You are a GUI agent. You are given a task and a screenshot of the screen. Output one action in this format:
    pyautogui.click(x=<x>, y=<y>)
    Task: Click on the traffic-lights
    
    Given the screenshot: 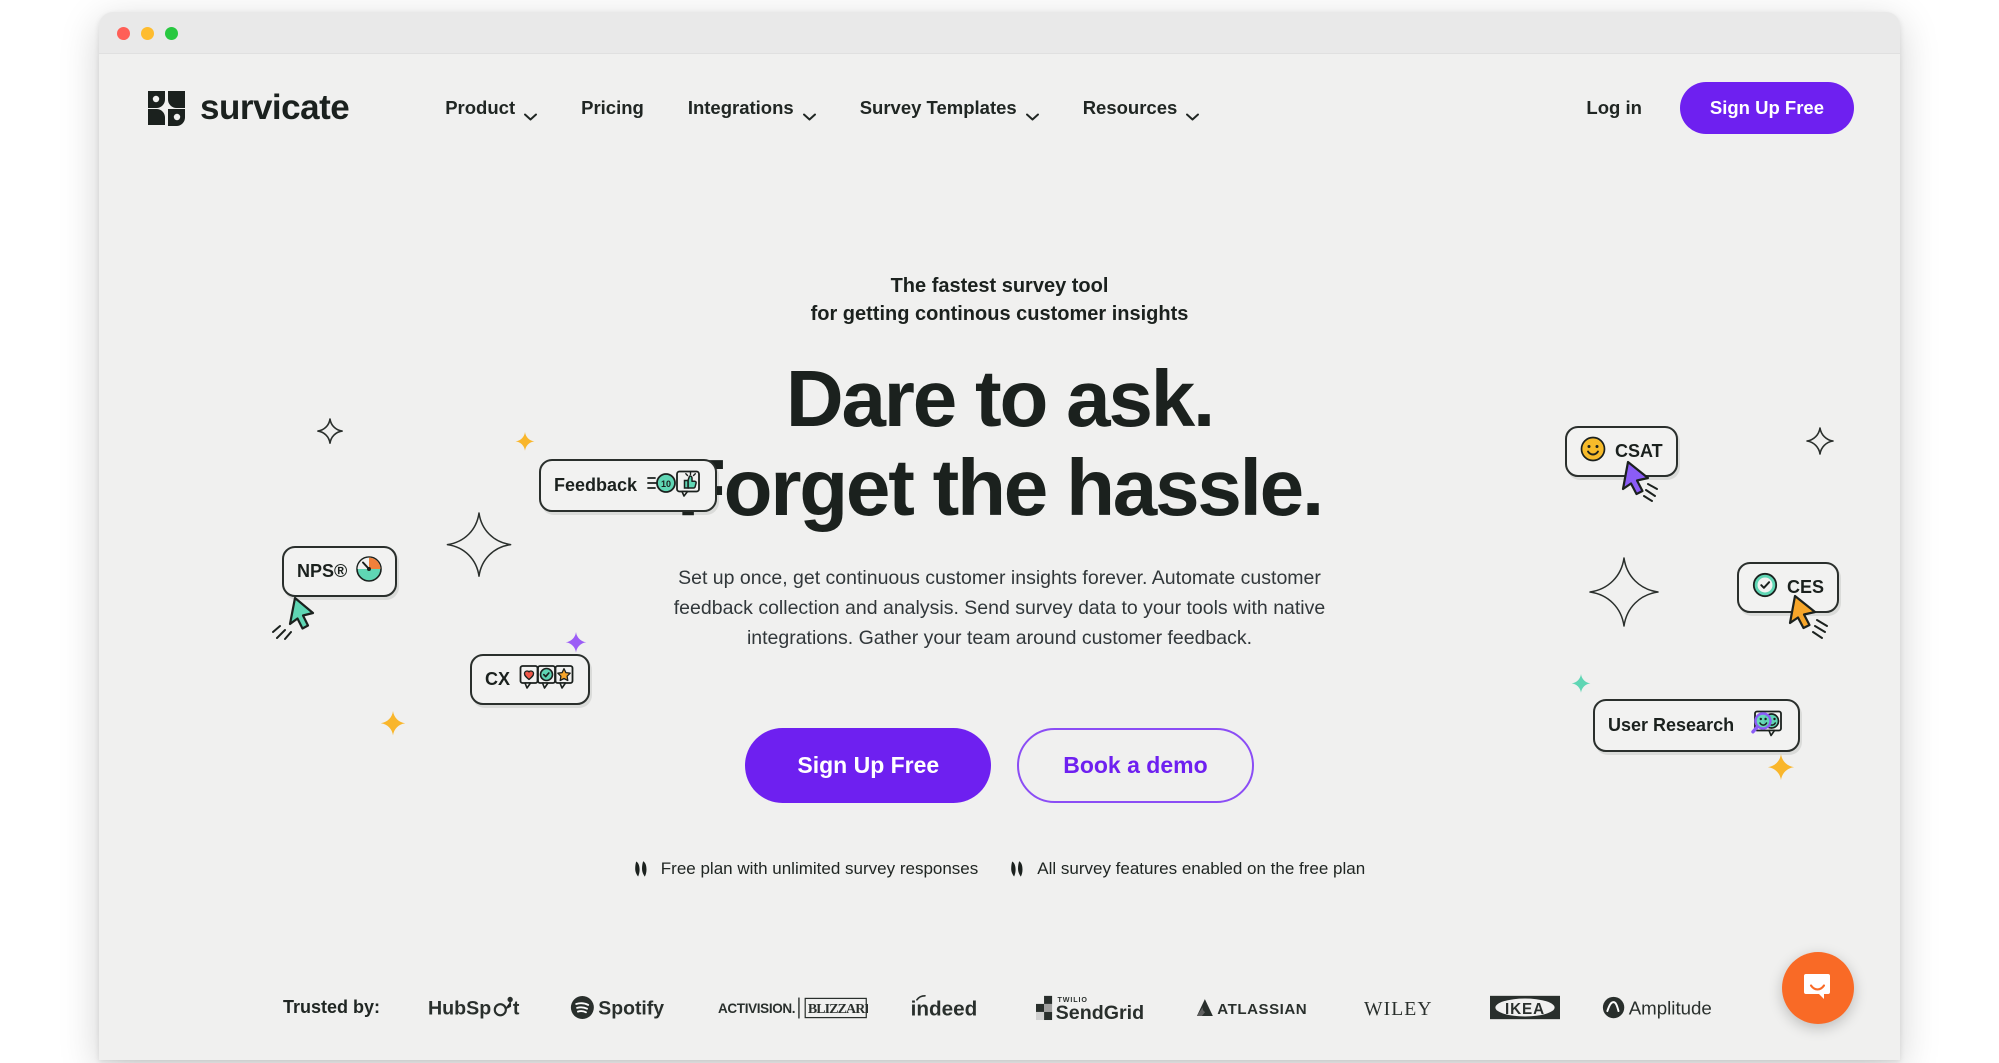 What is the action you would take?
    pyautogui.click(x=147, y=33)
    